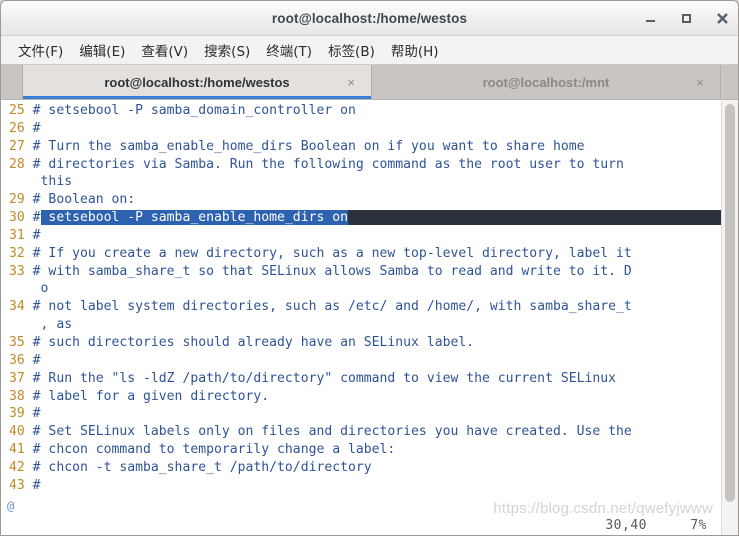 The height and width of the screenshot is (536, 739). What do you see at coordinates (21, 414) in the screenshot?
I see `line-number: 39` at bounding box center [21, 414].